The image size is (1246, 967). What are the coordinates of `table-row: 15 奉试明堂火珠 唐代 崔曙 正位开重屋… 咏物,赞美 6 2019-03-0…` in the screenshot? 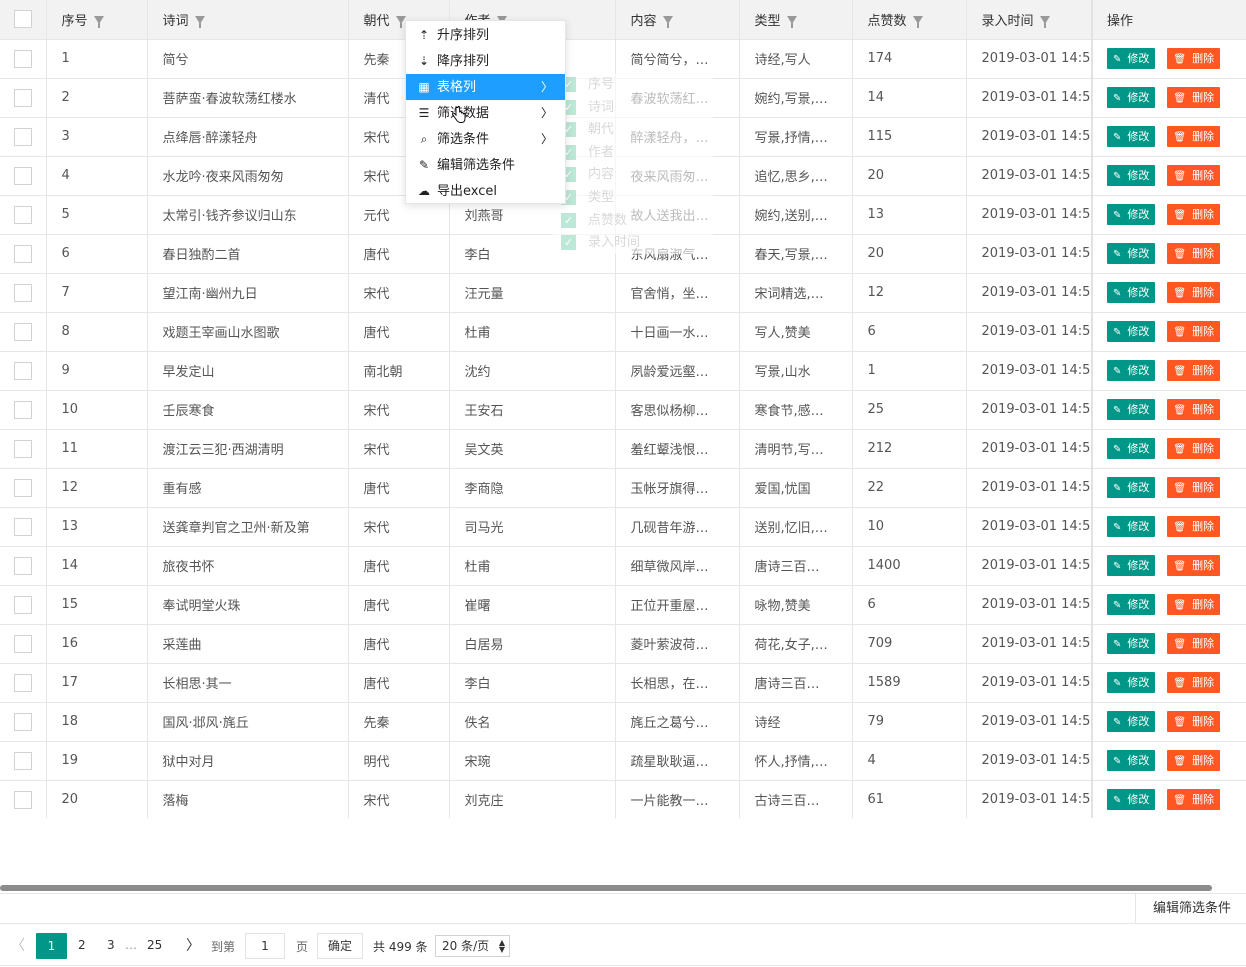 It's located at (623, 605).